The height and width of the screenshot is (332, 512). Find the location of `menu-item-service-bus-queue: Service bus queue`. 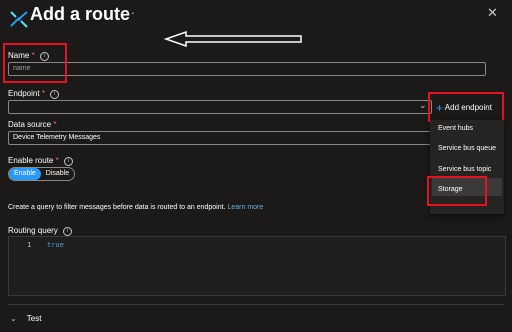

menu-item-service-bus-queue: Service bus queue is located at coordinates (467, 148).